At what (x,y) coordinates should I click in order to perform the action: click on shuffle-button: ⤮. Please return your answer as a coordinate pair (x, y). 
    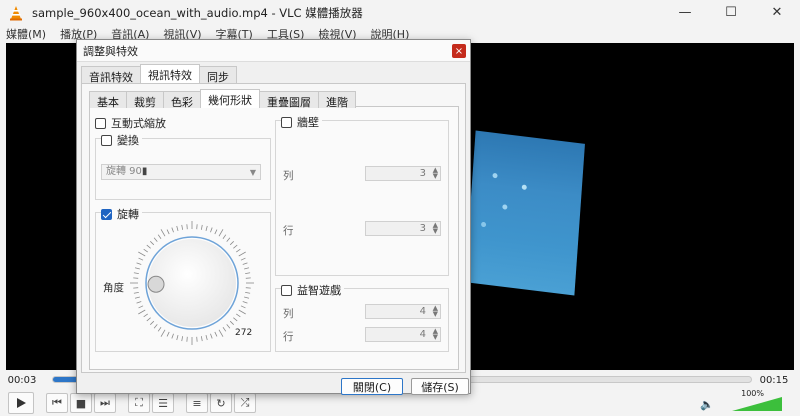
    Looking at the image, I should click on (245, 403).